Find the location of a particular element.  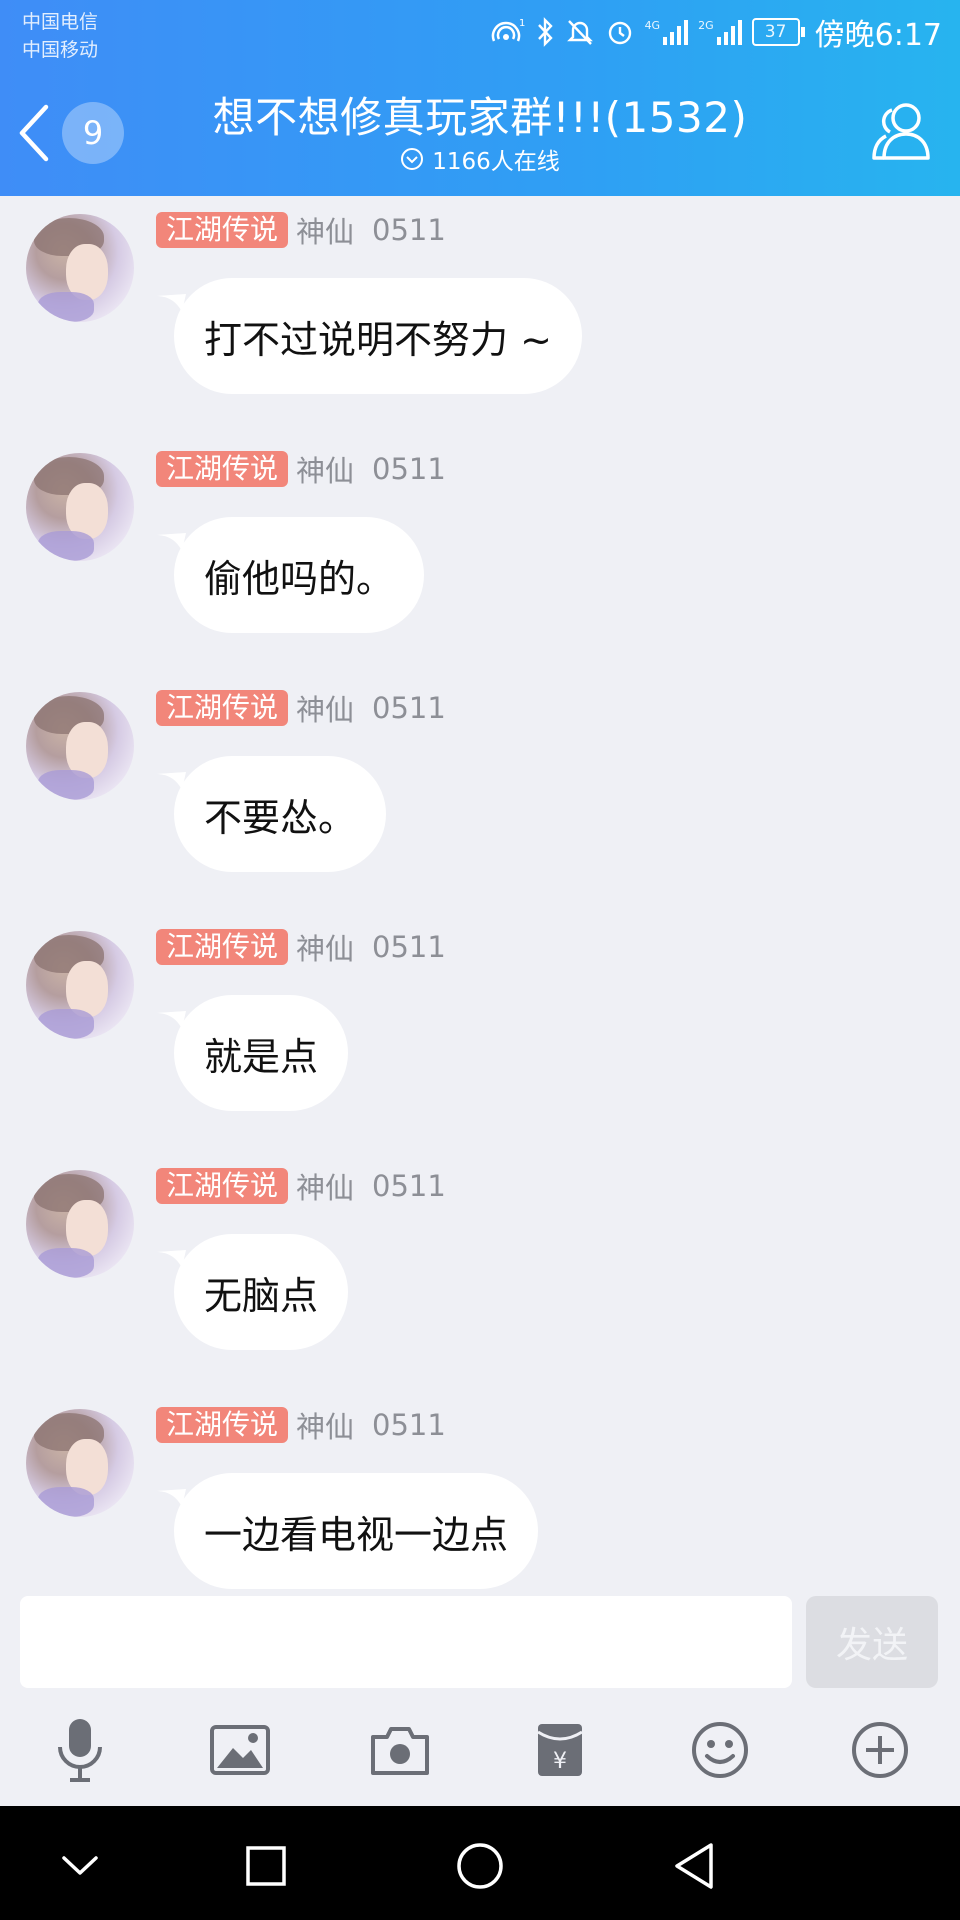

carrier-1: 中国电信 is located at coordinates (60, 22).